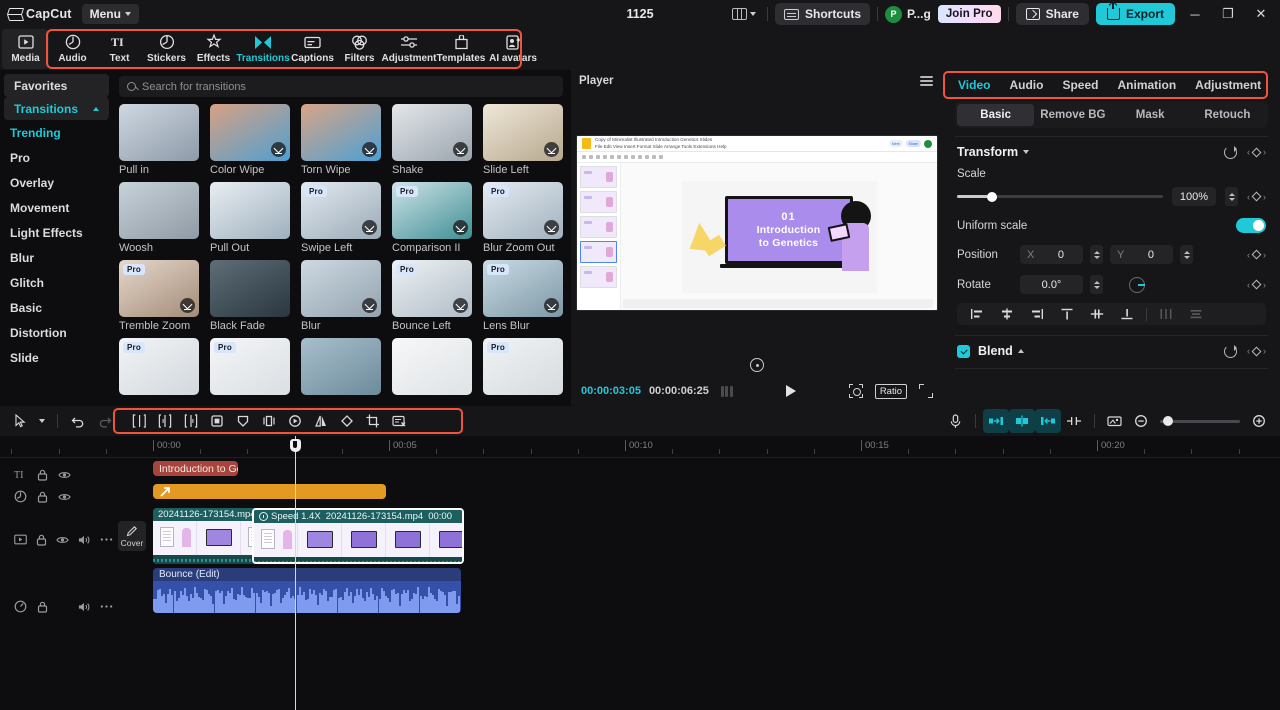 The image size is (1280, 710). I want to click on property-tab-audio: Audio, so click(1026, 85).